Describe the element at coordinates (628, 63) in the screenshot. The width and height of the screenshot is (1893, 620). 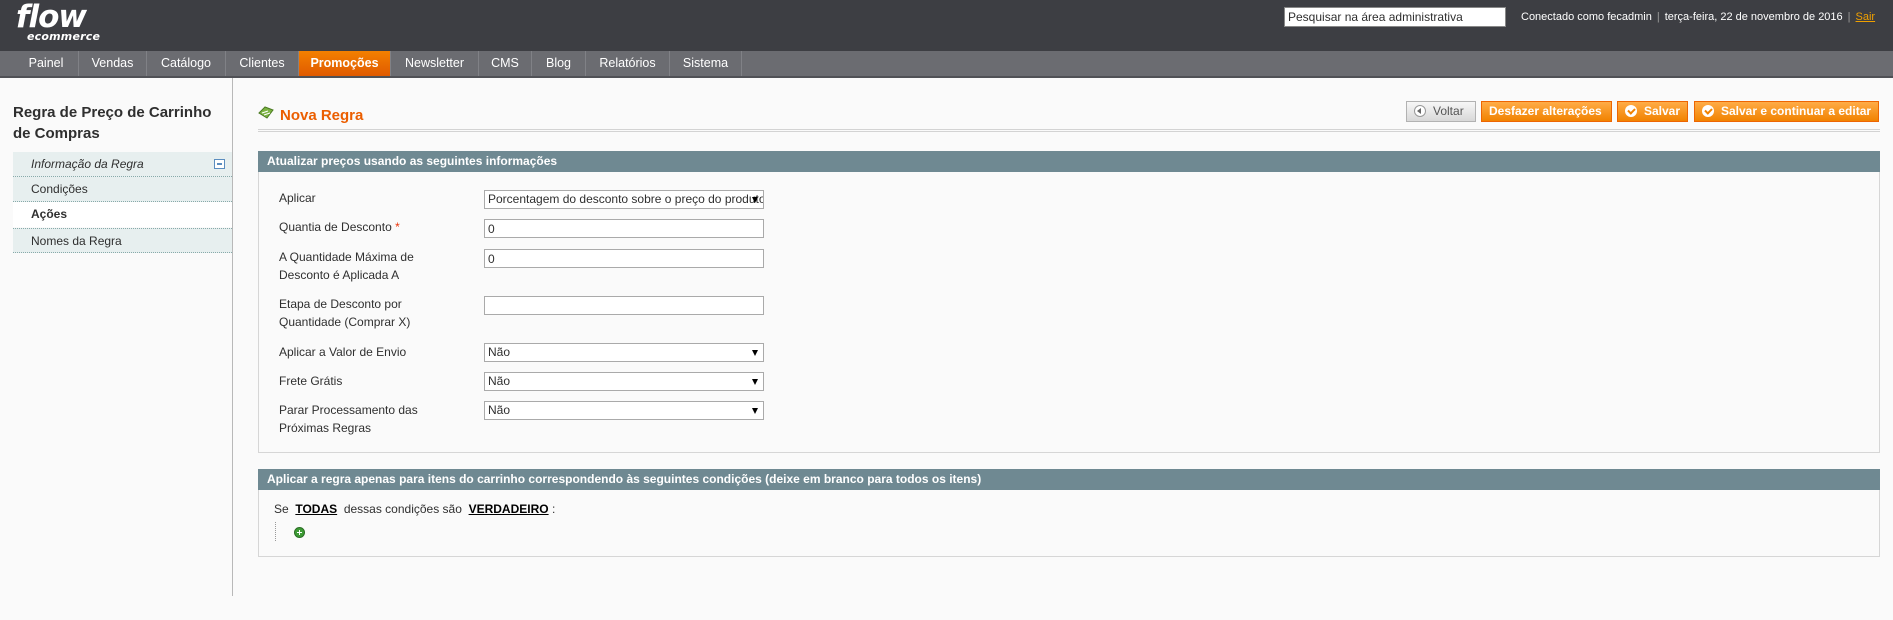
I see `nav-item-relatorios: Relatórios` at that location.